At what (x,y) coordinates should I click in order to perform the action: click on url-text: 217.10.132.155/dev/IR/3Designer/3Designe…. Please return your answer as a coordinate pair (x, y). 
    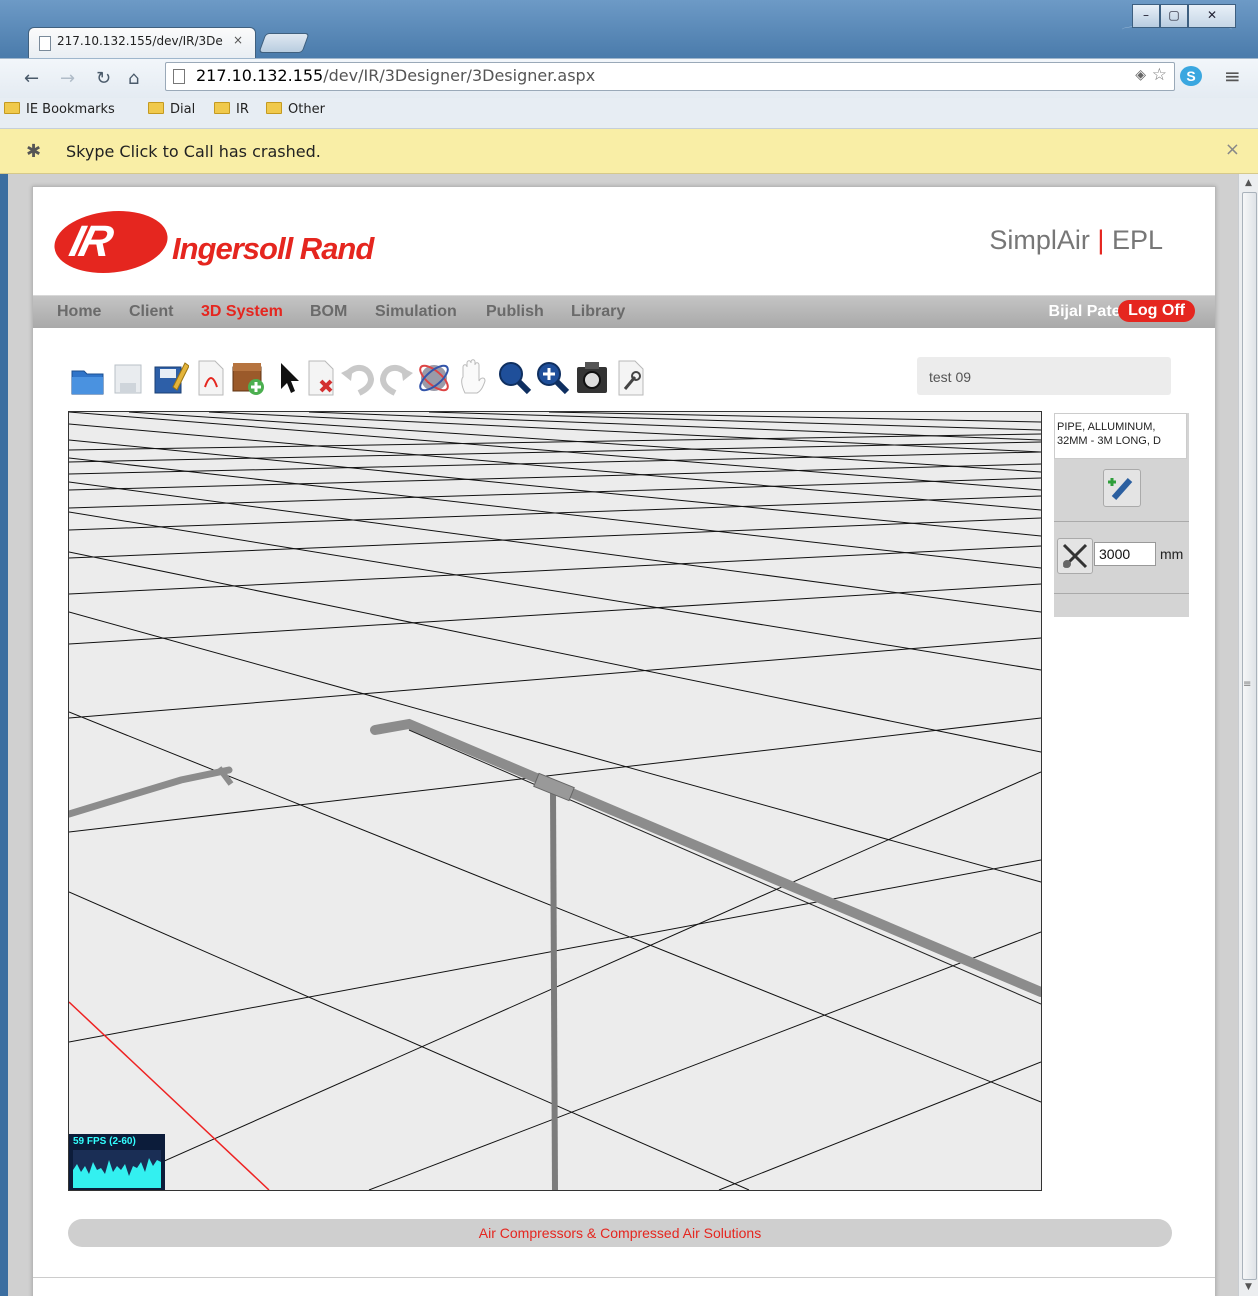
    Looking at the image, I should click on (395, 75).